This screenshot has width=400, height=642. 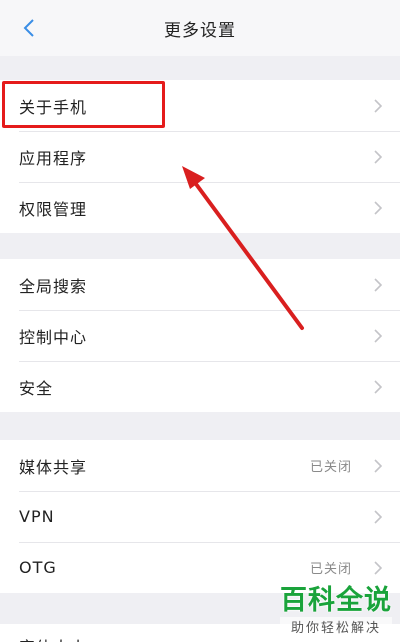 I want to click on page-title: 更多设置, so click(x=200, y=30).